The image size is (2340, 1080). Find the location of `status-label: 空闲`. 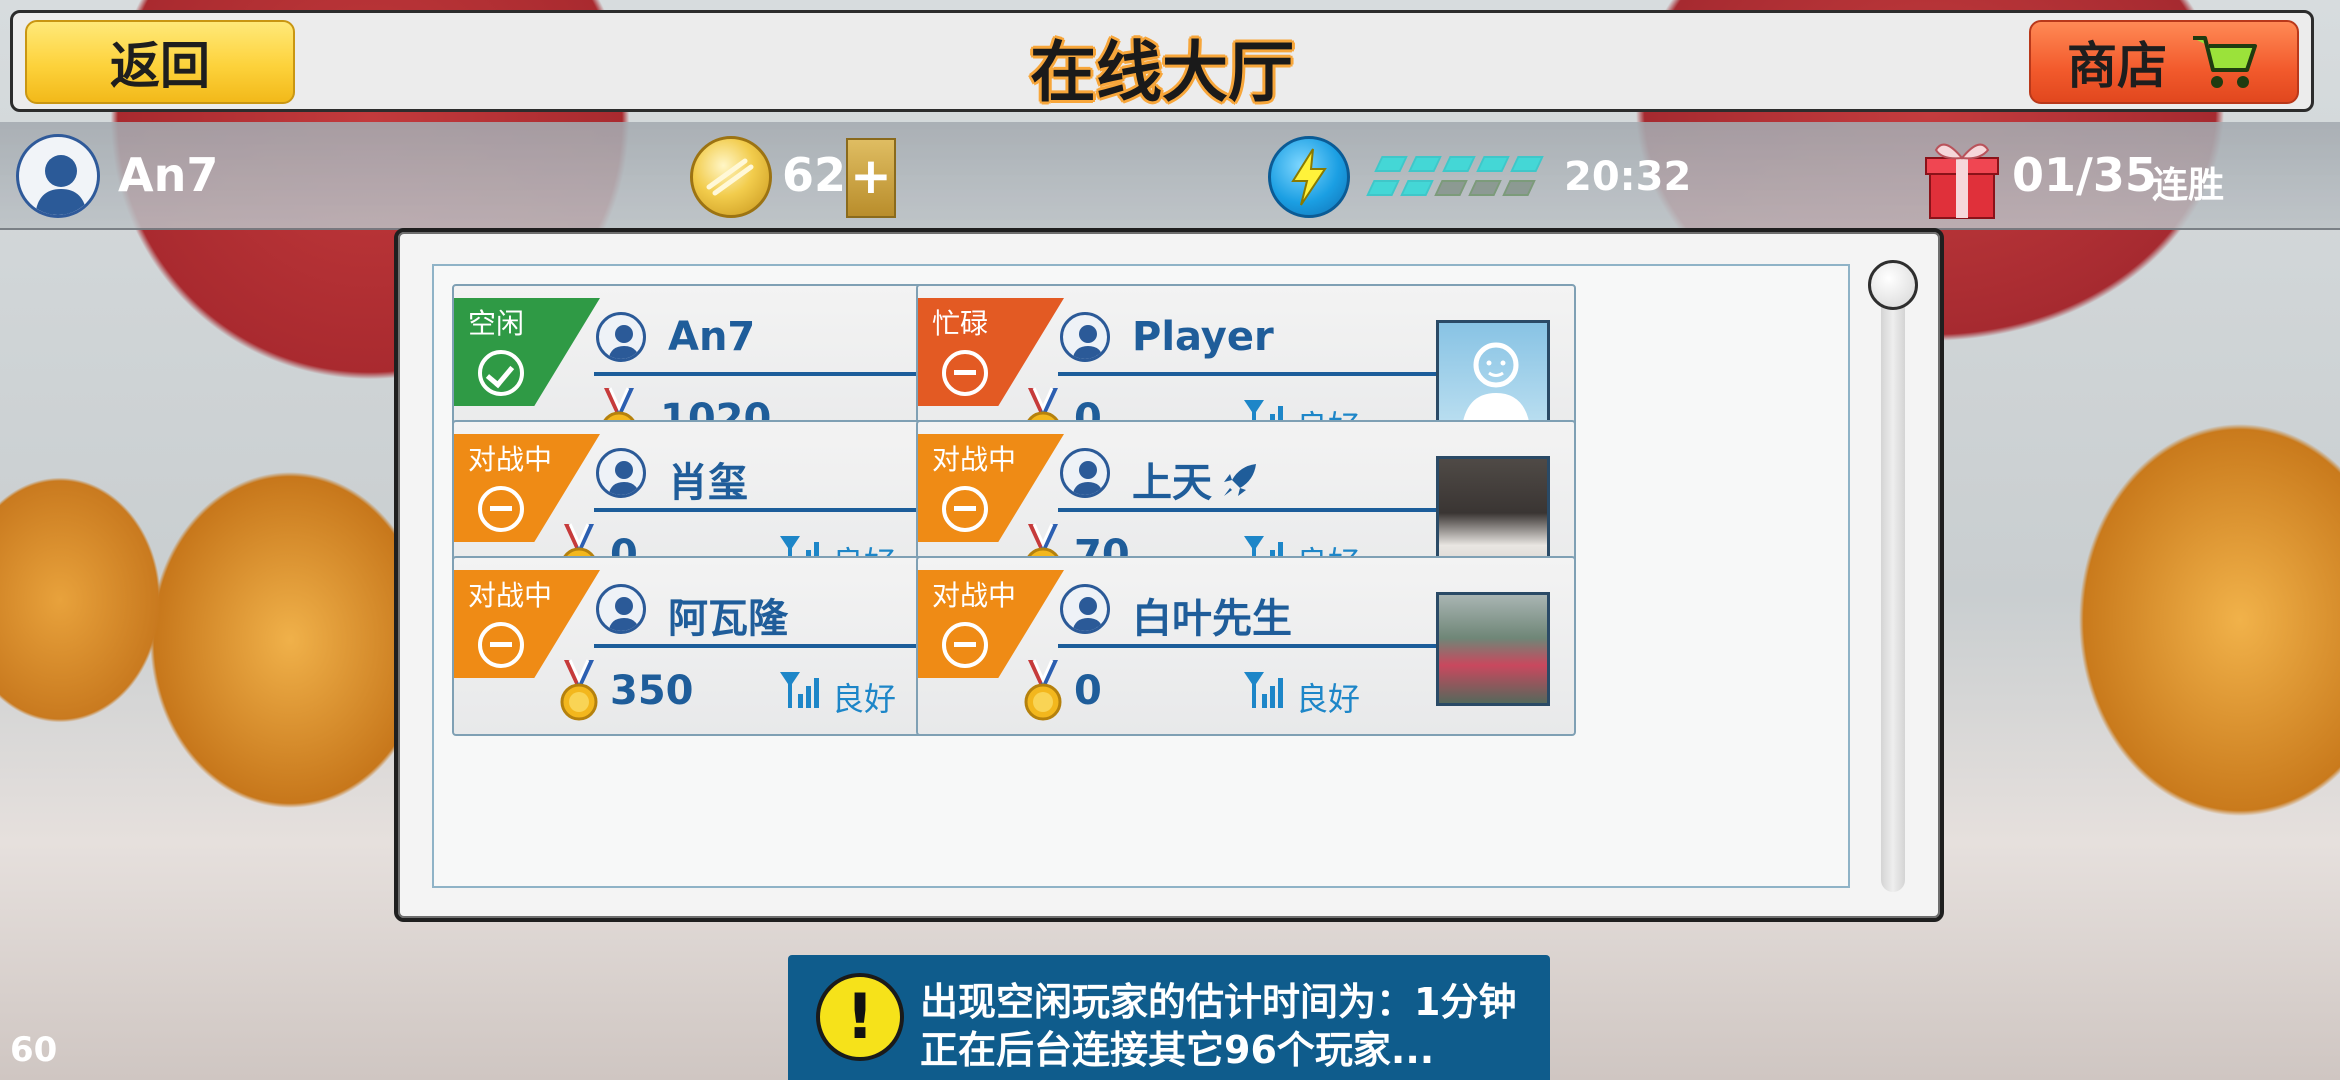

status-label: 空闲 is located at coordinates (496, 323).